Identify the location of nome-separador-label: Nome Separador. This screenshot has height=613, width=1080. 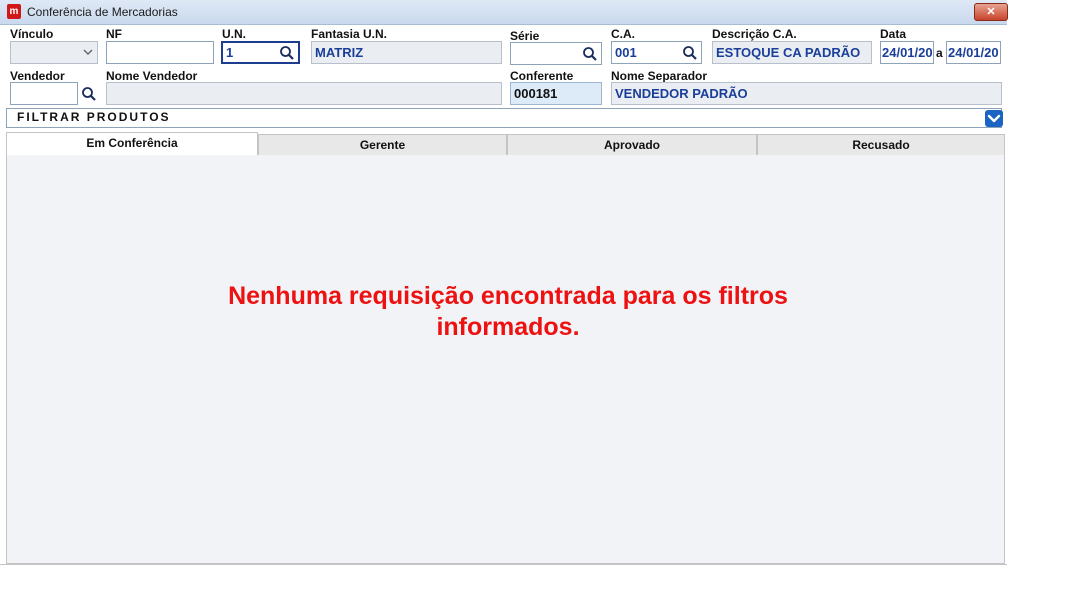
(659, 76).